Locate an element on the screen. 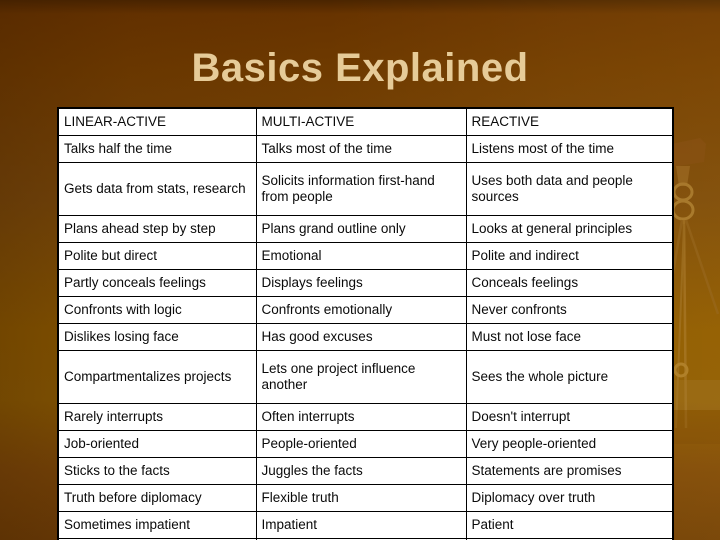 The height and width of the screenshot is (540, 720). column-header-reactive: REACTIVE is located at coordinates (569, 121).